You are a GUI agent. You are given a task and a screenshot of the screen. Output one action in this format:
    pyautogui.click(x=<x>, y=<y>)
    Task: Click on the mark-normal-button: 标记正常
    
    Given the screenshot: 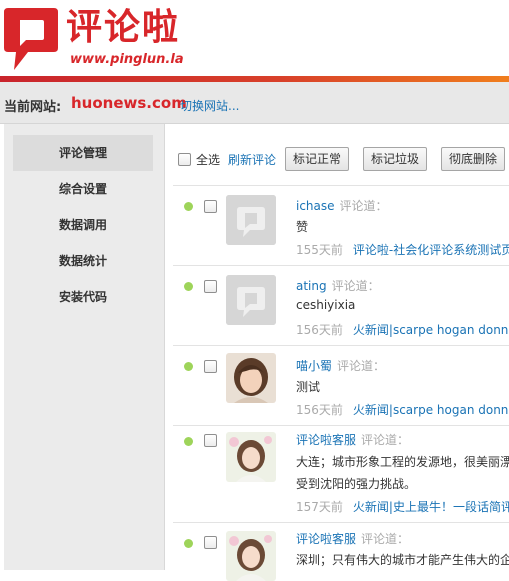 What is the action you would take?
    pyautogui.click(x=317, y=159)
    